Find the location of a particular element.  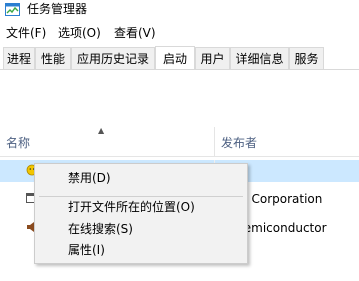

tab-services: 服务 is located at coordinates (306, 58).